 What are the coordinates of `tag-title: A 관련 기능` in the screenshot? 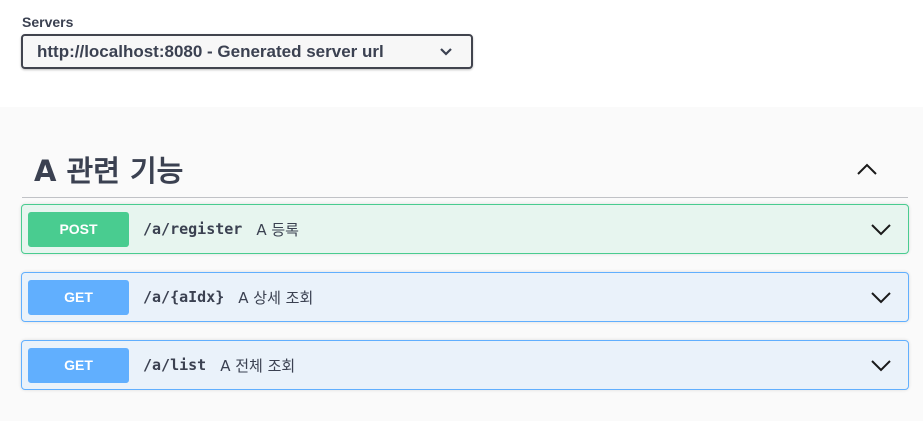 It's located at (109, 170).